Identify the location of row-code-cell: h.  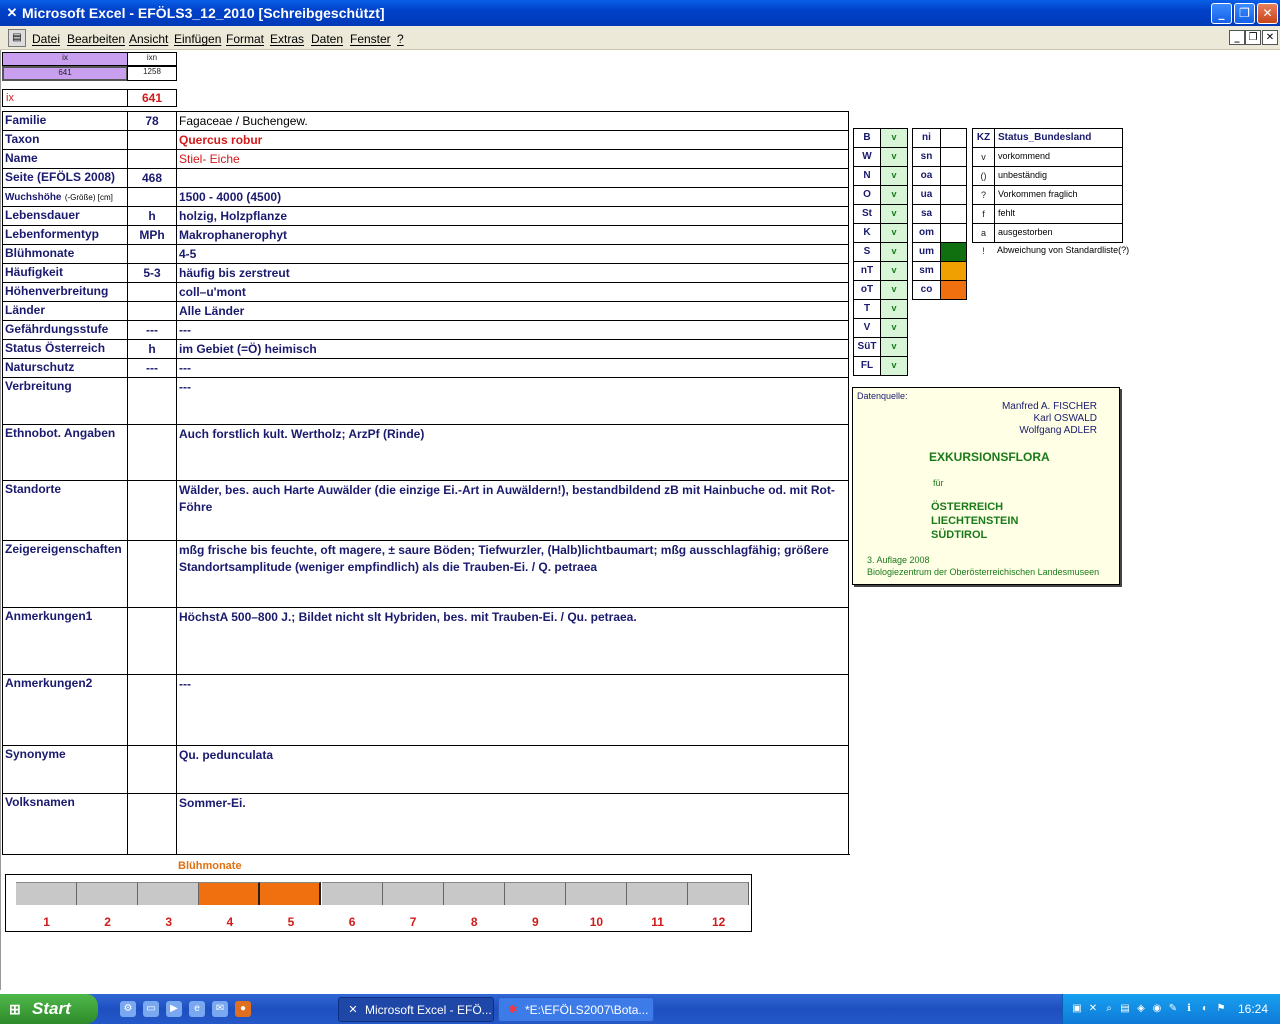
(152, 349).